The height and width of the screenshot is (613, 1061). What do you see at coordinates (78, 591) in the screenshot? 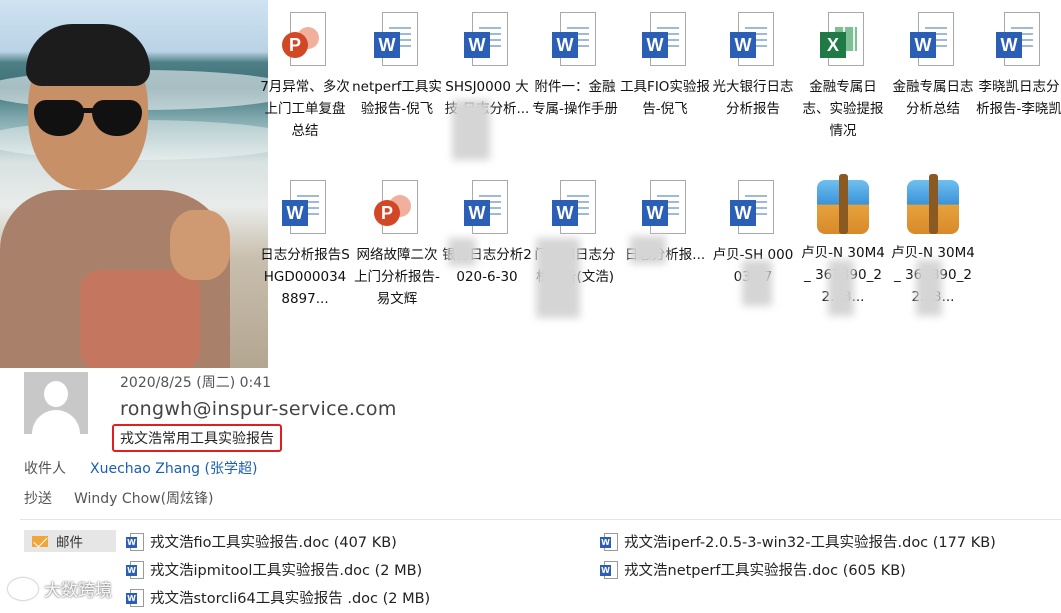
I see `watermark-text: 大数跨境` at bounding box center [78, 591].